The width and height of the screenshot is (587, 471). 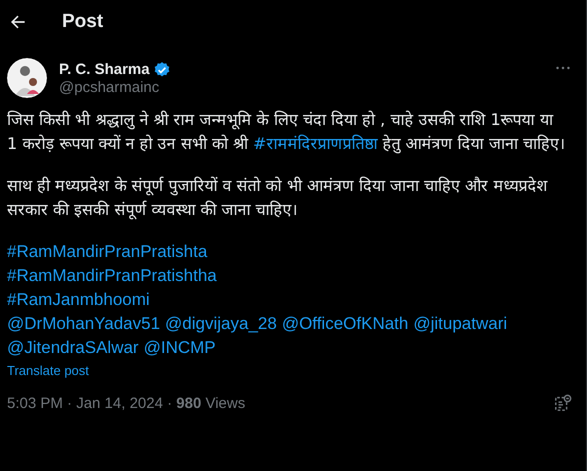 What do you see at coordinates (104, 69) in the screenshot?
I see `author-name: P. C. Sharma` at bounding box center [104, 69].